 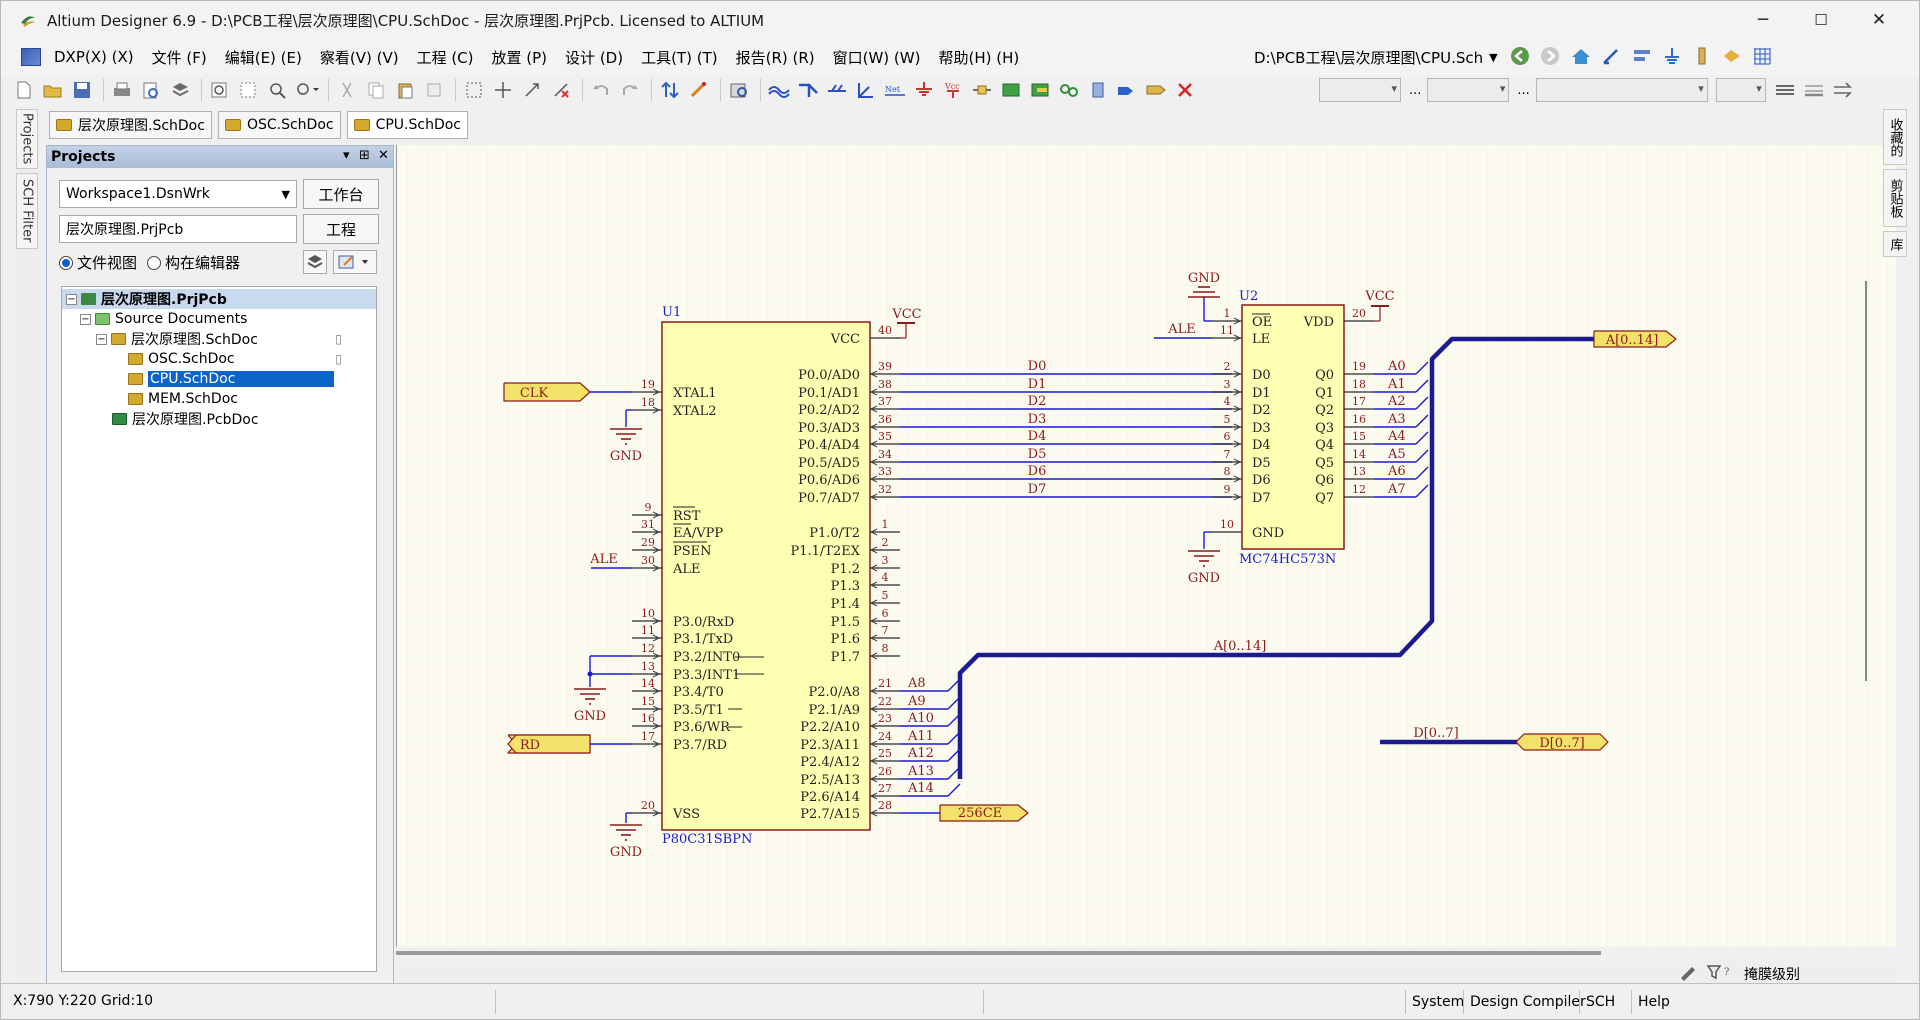 I want to click on menu-edit: 编辑(E) (E), so click(x=263, y=57).